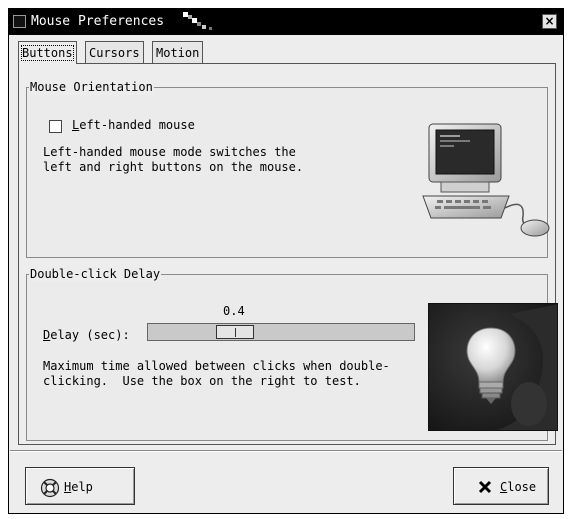 This screenshot has height=519, width=570. What do you see at coordinates (19, 21) in the screenshot?
I see `window-menu-icon` at bounding box center [19, 21].